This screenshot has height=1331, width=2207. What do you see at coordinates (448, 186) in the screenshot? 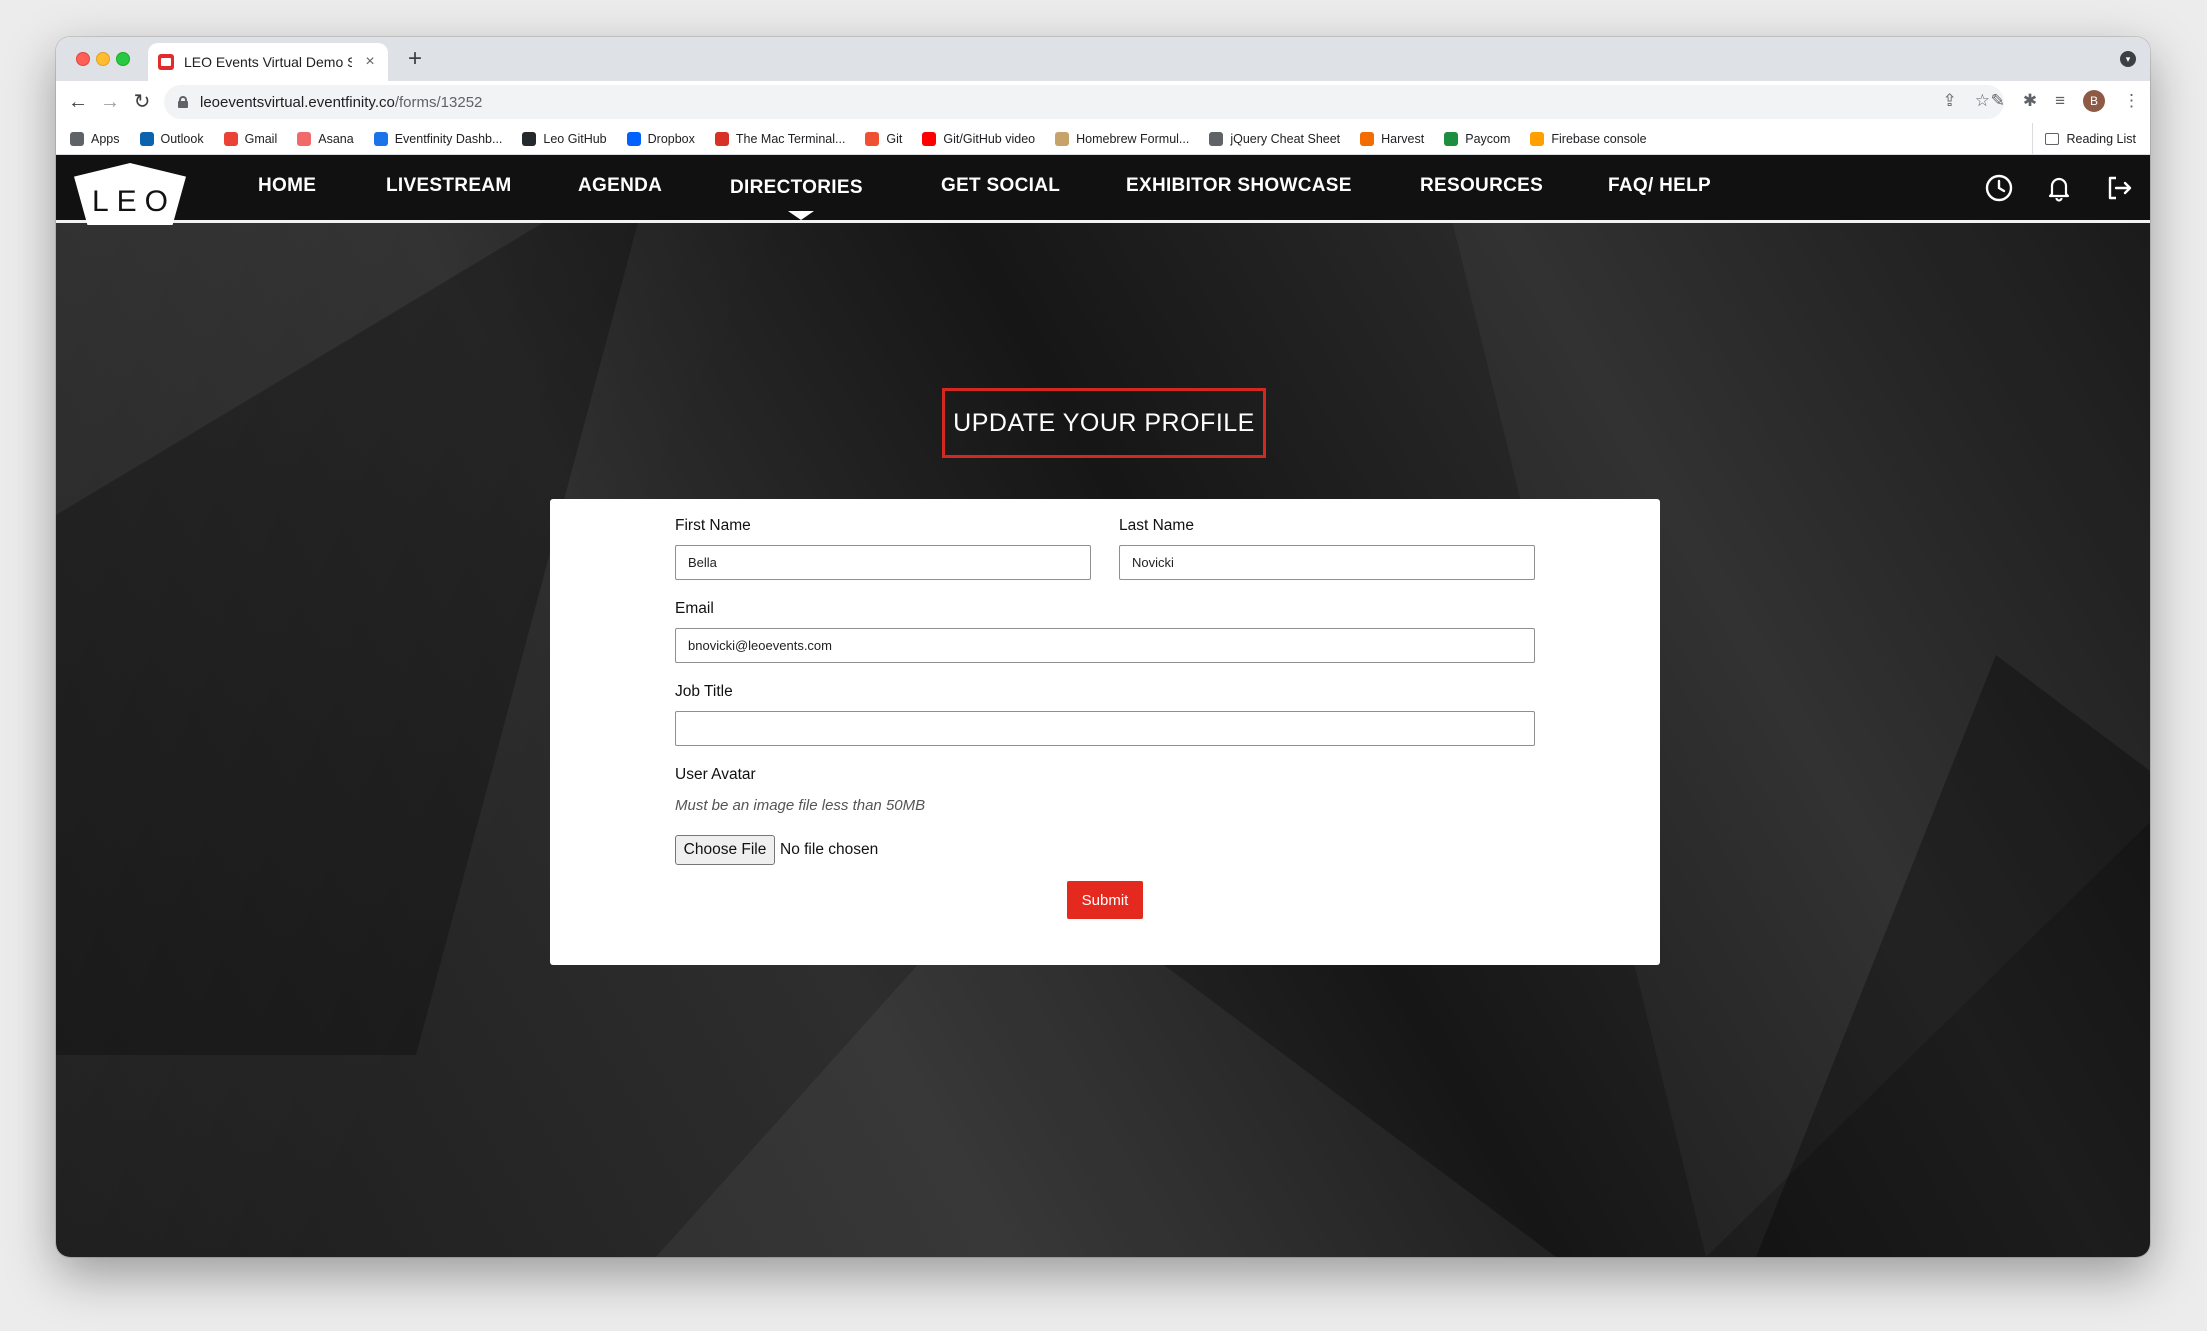
I see `nav-livestream: Livestream` at bounding box center [448, 186].